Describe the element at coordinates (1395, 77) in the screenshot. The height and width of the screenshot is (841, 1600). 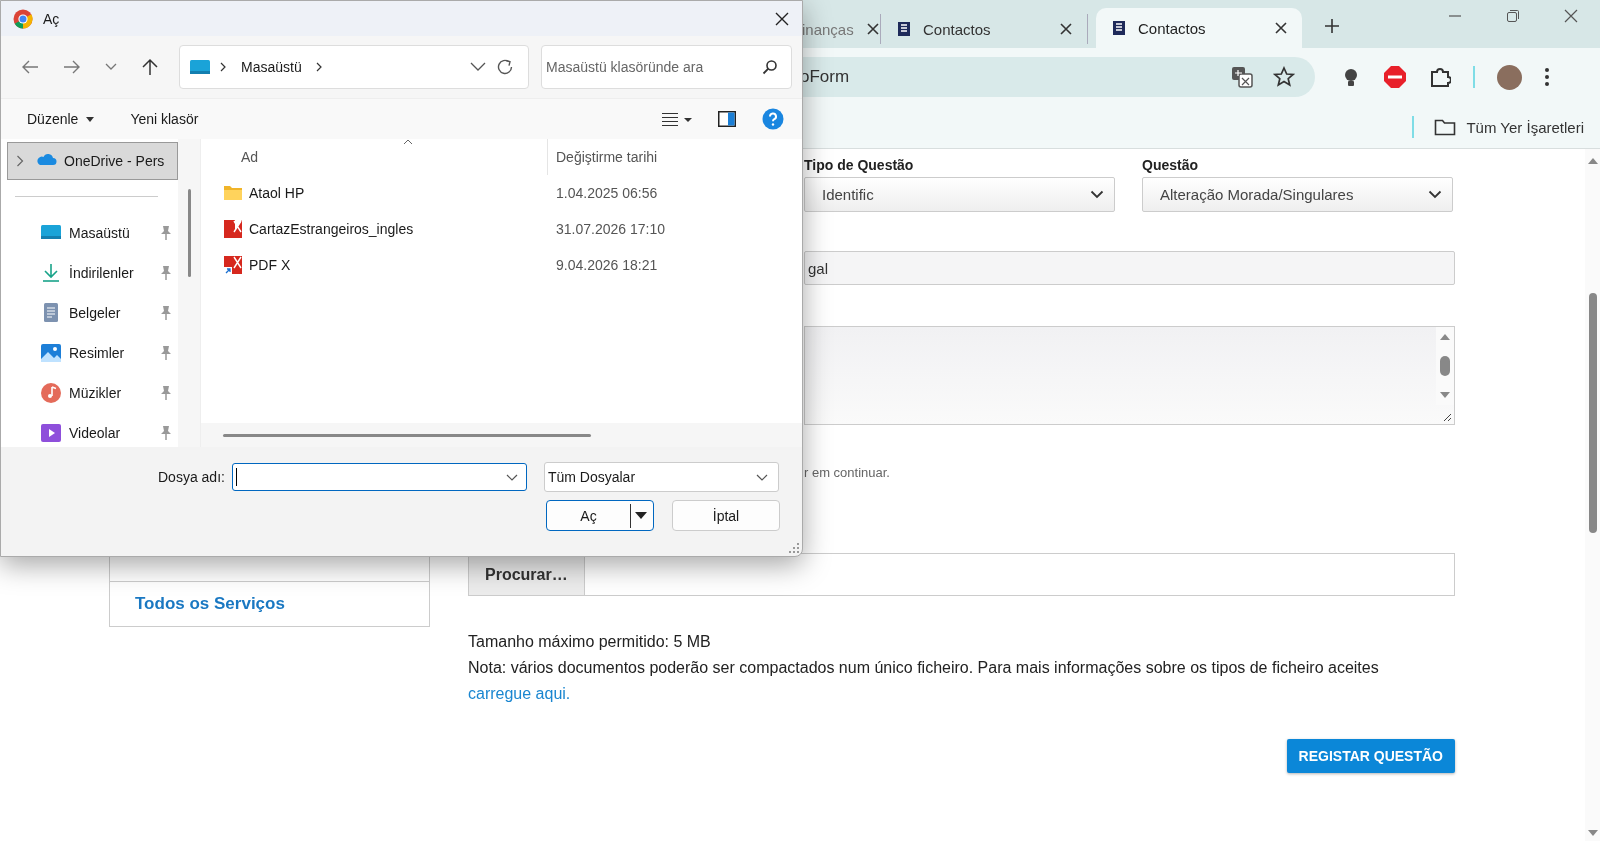
I see `stop-sign-icon` at that location.